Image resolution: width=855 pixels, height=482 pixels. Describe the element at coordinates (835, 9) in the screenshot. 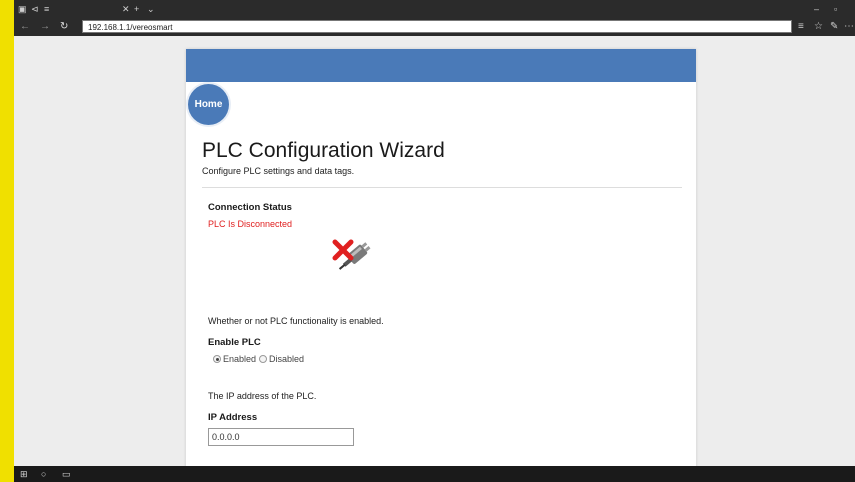

I see `maximize-icon: ▫` at that location.